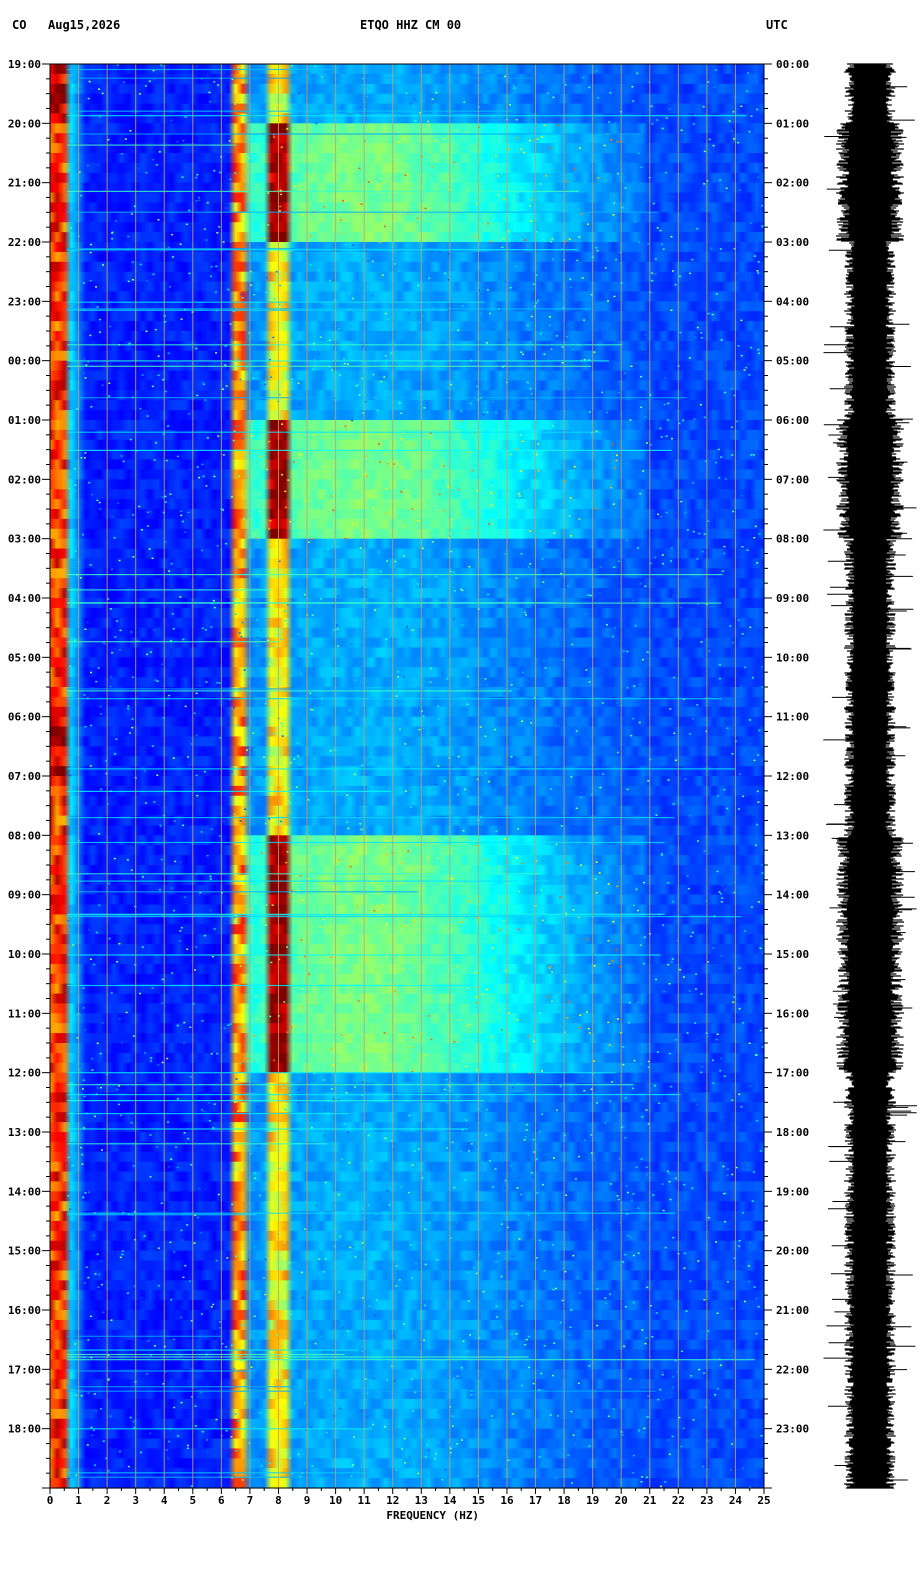  Describe the element at coordinates (450, 1500) in the screenshot. I see `frequency-tick-label: 14` at that location.